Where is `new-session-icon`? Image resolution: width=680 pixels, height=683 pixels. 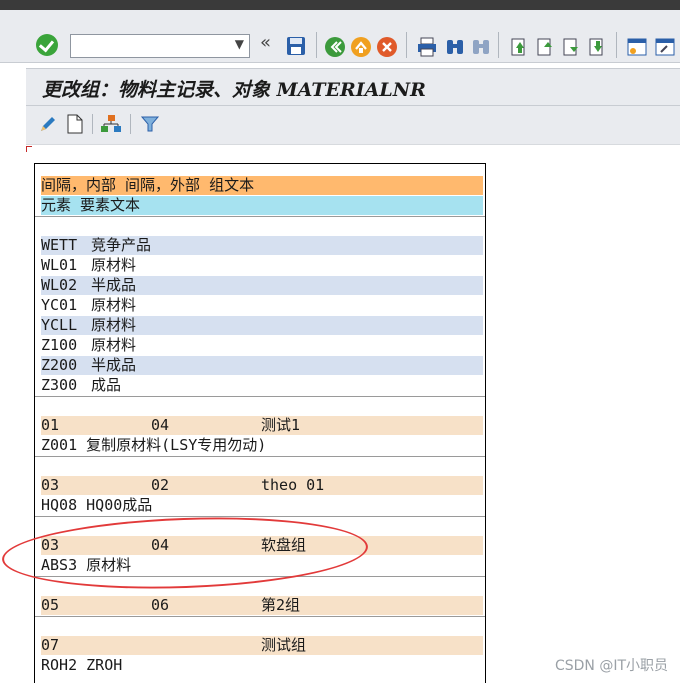
new-session-icon is located at coordinates (637, 47).